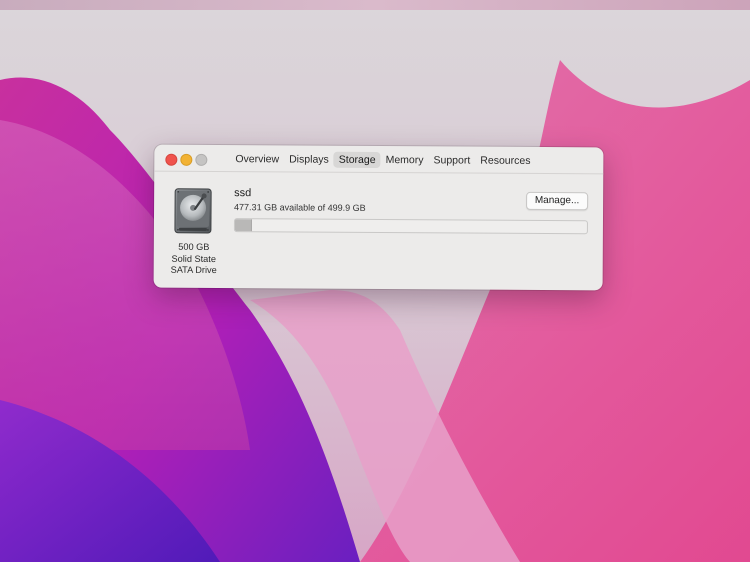  Describe the element at coordinates (194, 246) in the screenshot. I see `disk-capacity: 500 GB` at that location.